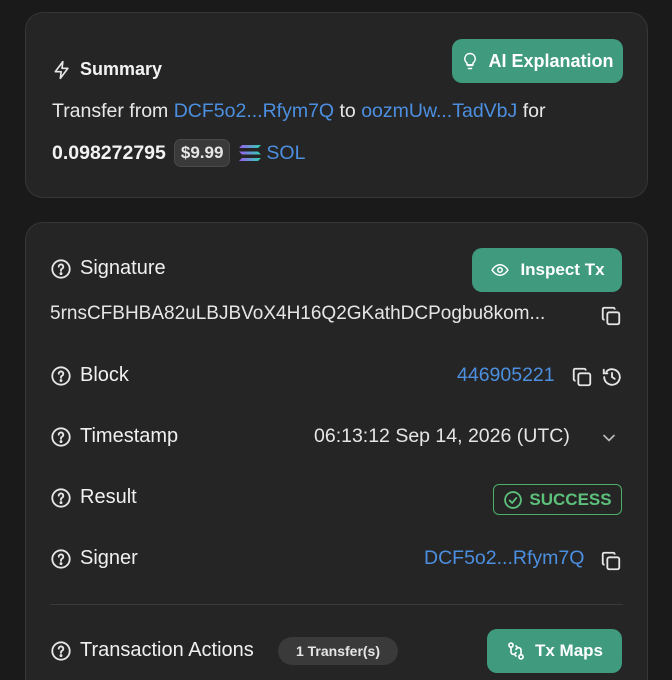 This screenshot has height=680, width=672. Describe the element at coordinates (104, 375) in the screenshot. I see `block-label: Block` at that location.